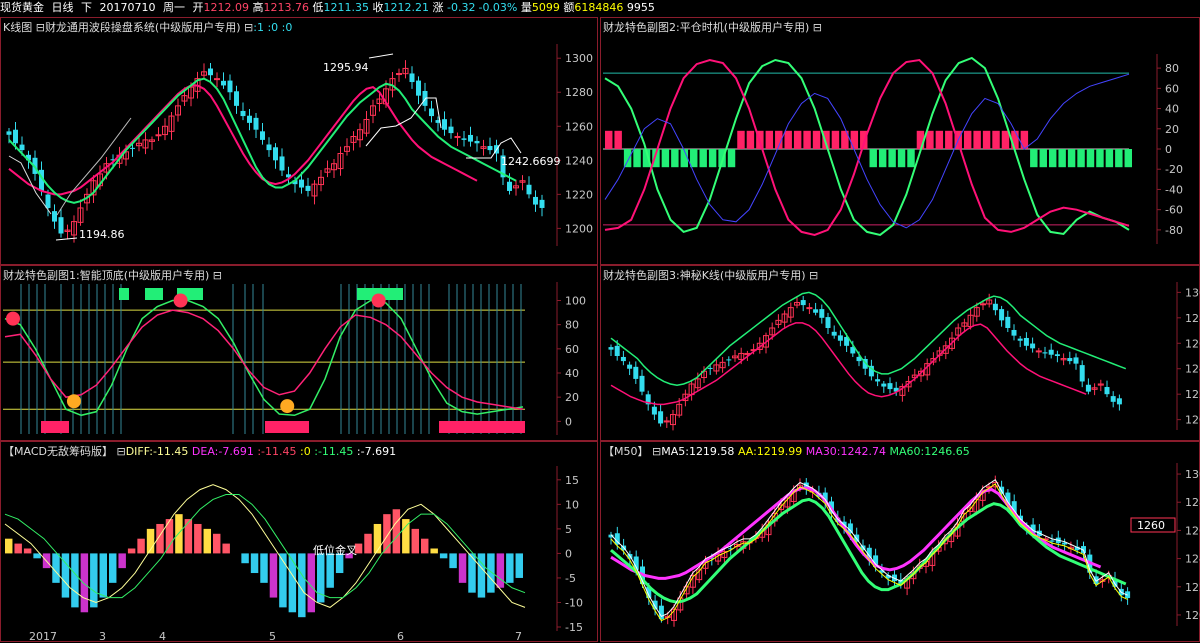  Describe the element at coordinates (63, 7) in the screenshot. I see `period-label: 日线` at that location.